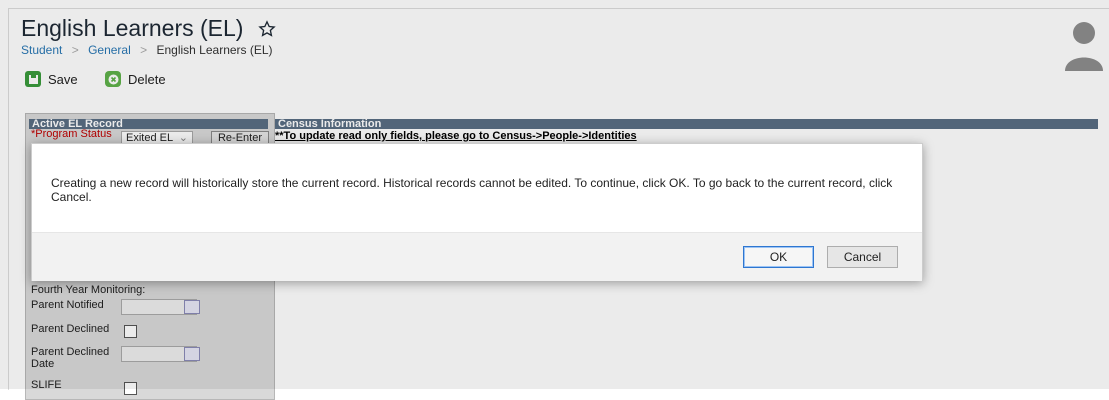  I want to click on dialog-footer: OK Cancel, so click(477, 256).